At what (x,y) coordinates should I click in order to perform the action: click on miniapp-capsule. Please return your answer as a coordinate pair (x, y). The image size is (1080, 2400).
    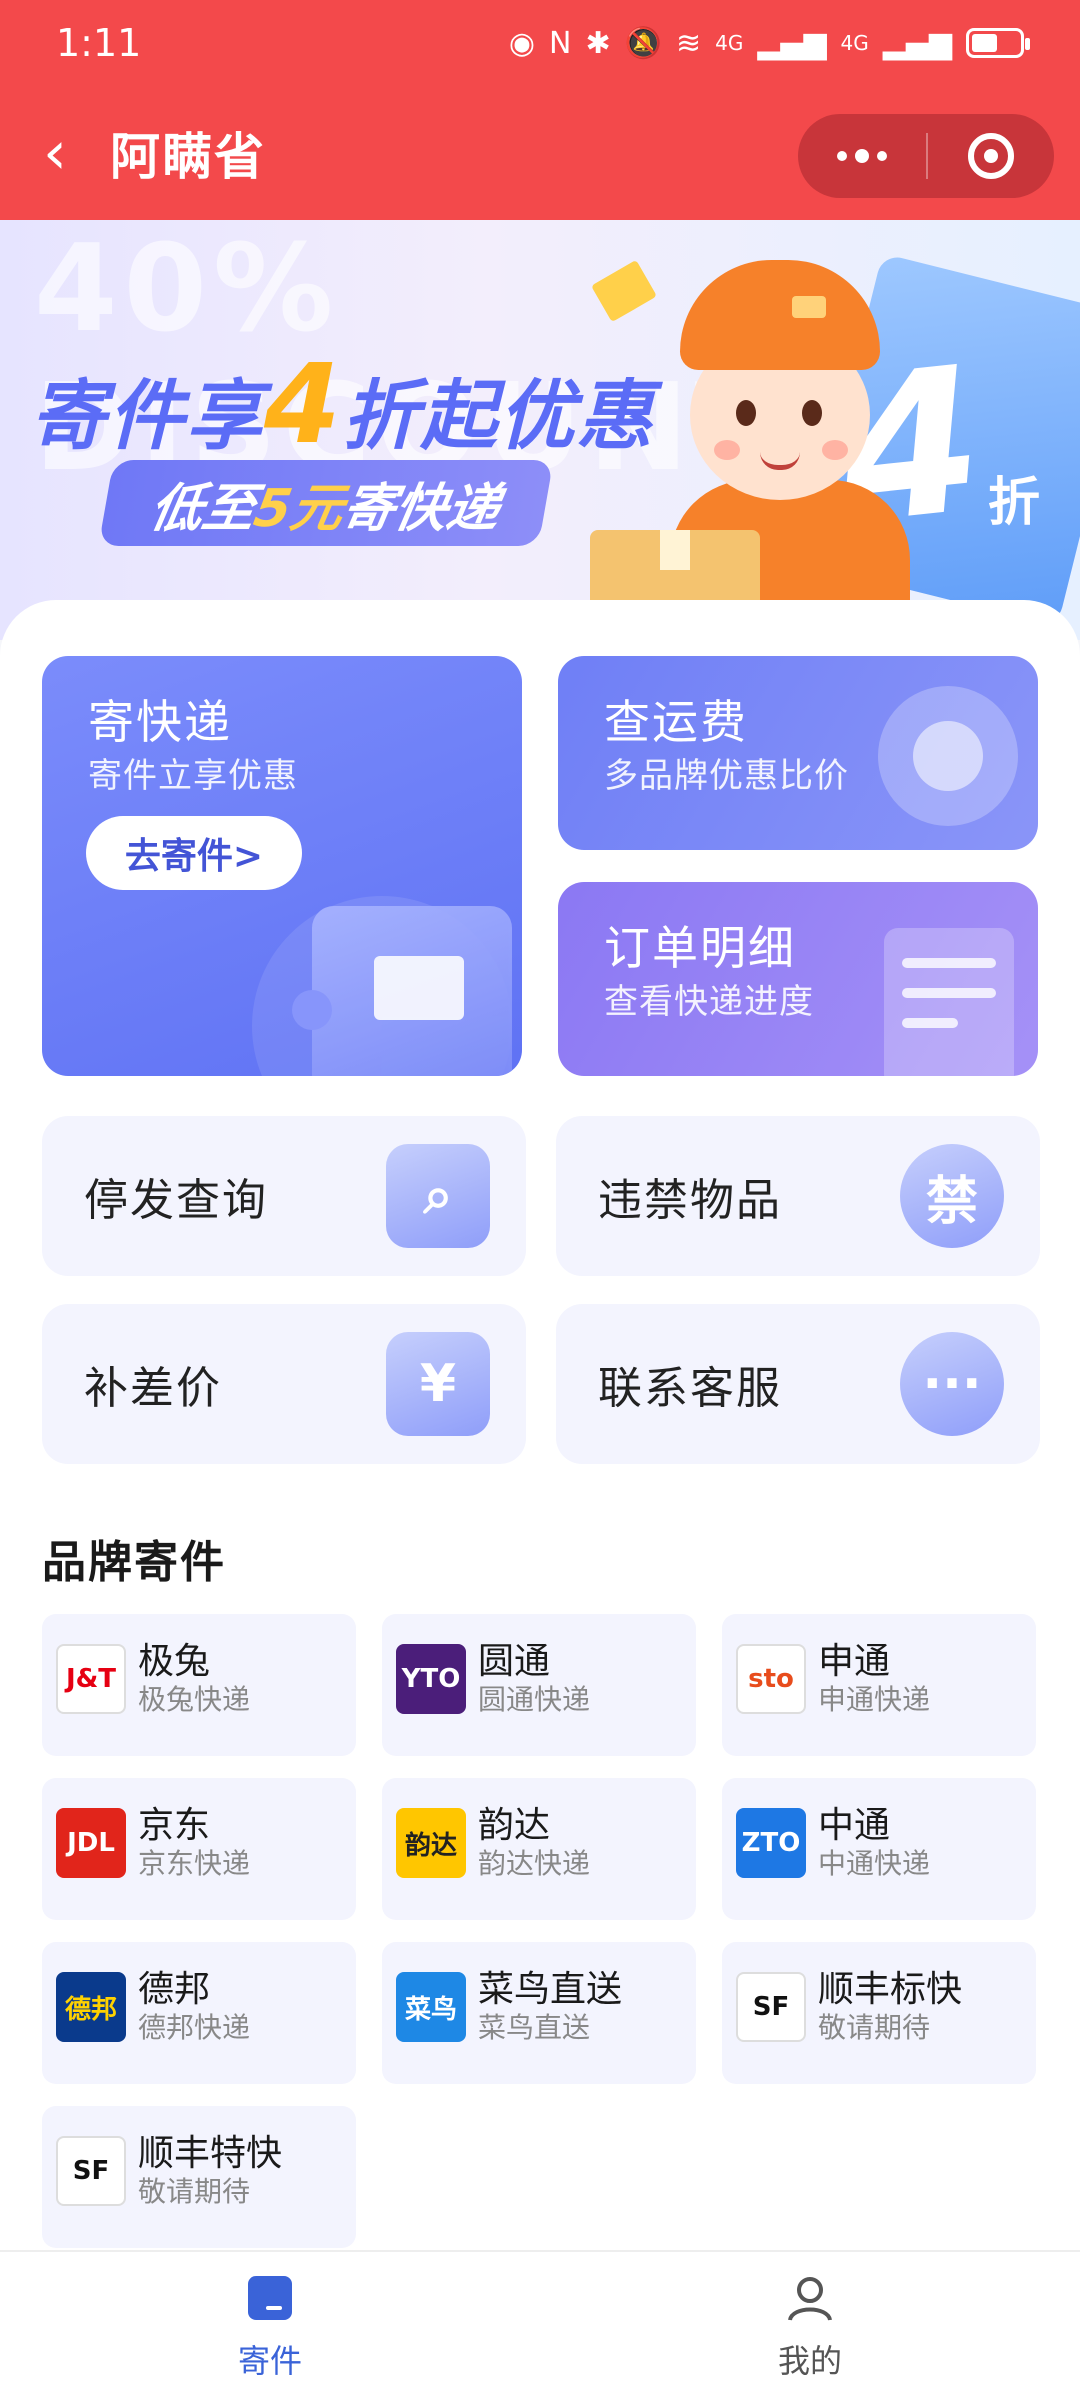
    Looking at the image, I should click on (926, 156).